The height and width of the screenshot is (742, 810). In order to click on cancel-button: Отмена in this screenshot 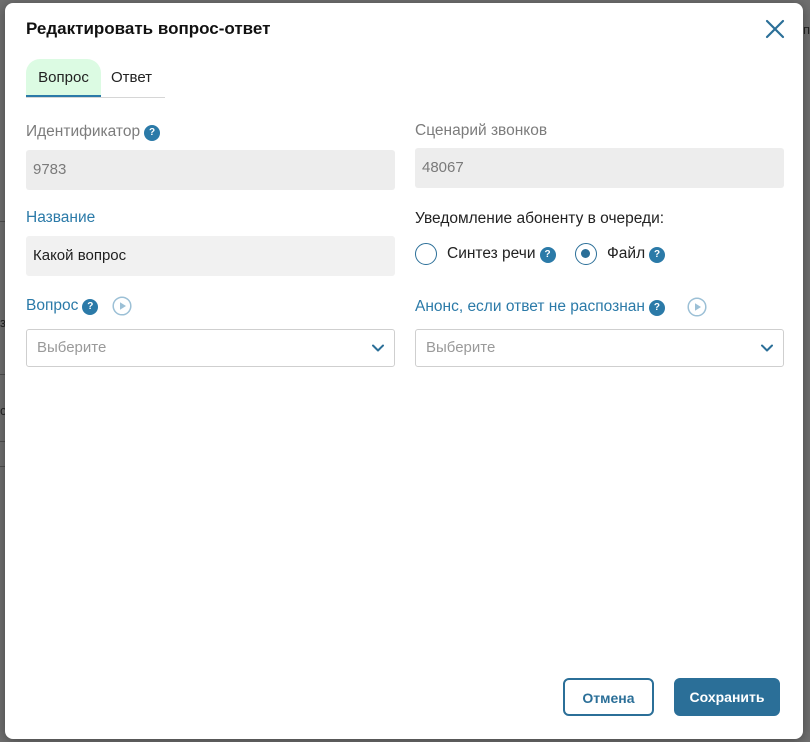, I will do `click(608, 697)`.